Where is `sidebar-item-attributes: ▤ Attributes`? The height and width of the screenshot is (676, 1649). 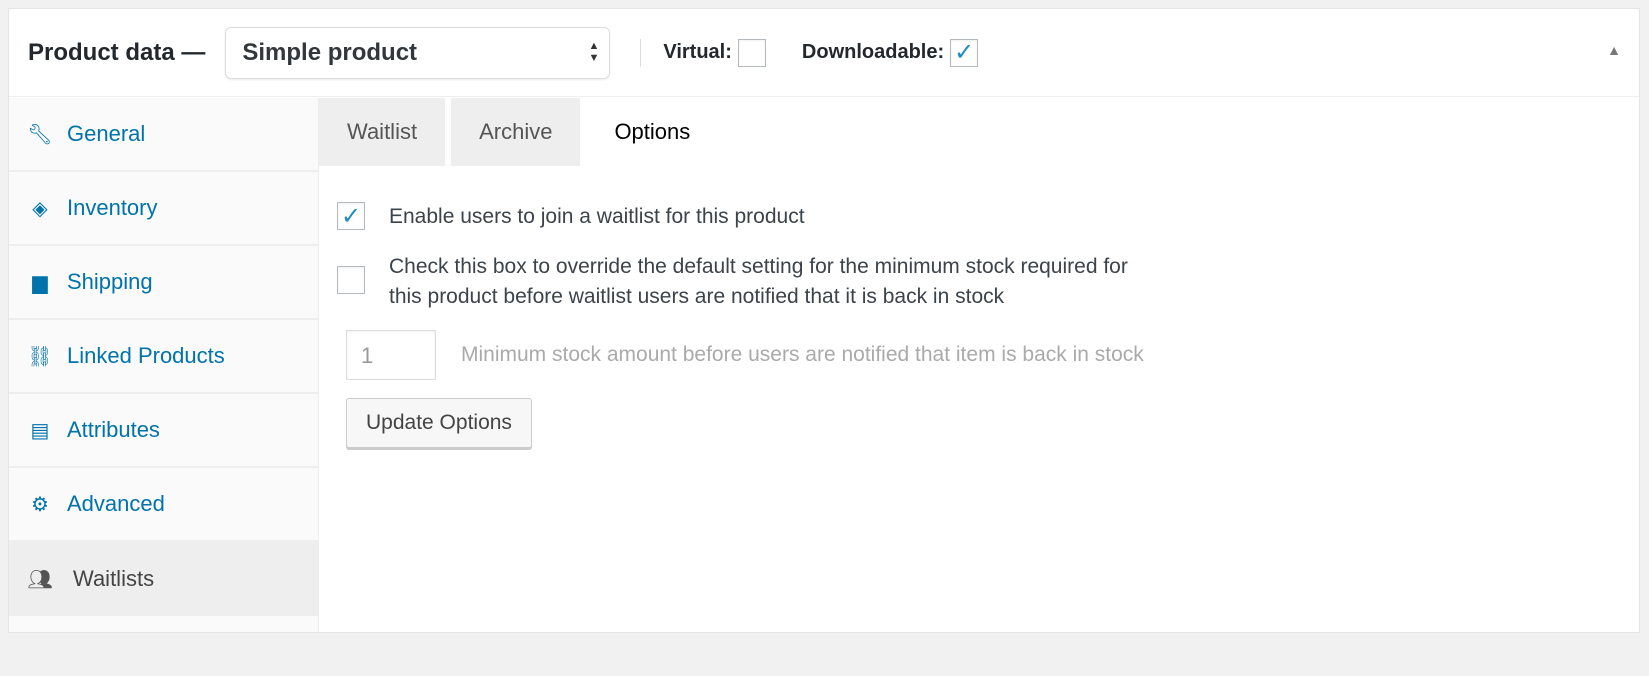 sidebar-item-attributes: ▤ Attributes is located at coordinates (163, 431).